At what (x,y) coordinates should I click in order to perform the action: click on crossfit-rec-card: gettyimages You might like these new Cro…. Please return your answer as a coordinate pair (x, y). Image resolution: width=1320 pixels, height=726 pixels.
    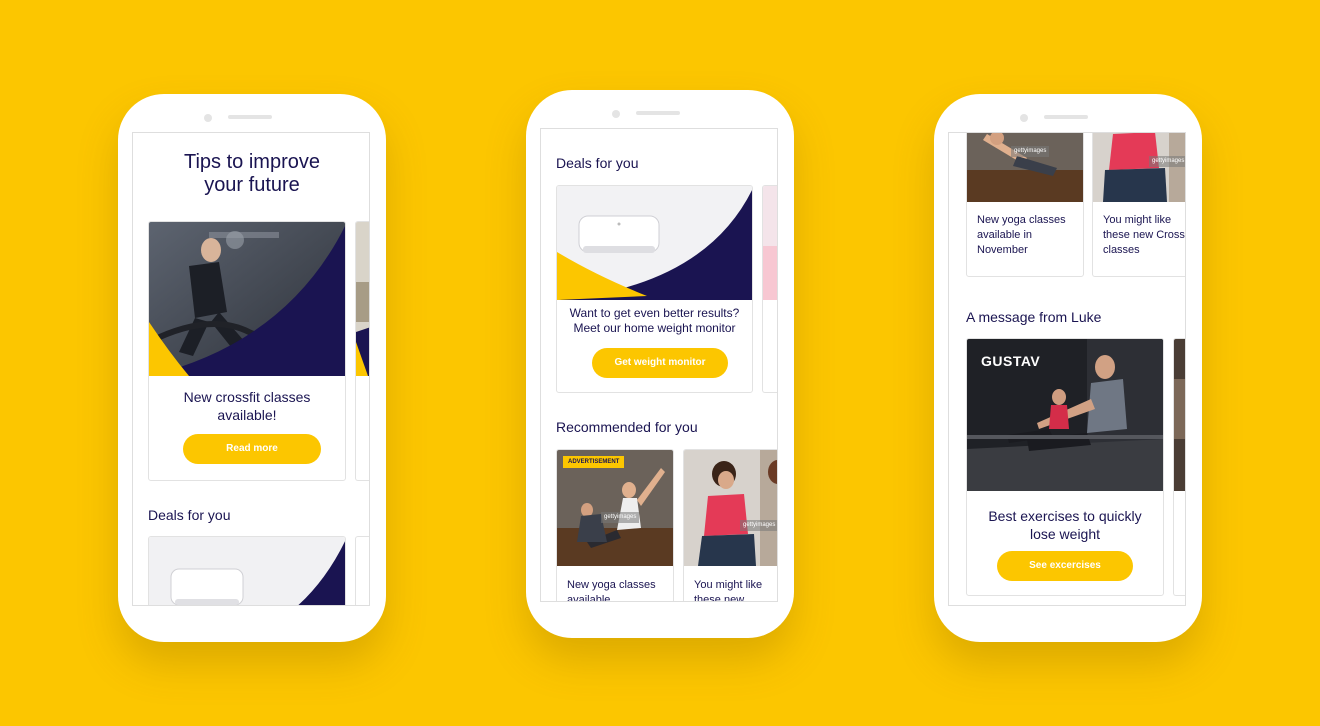
    Looking at the image, I should click on (1139, 205).